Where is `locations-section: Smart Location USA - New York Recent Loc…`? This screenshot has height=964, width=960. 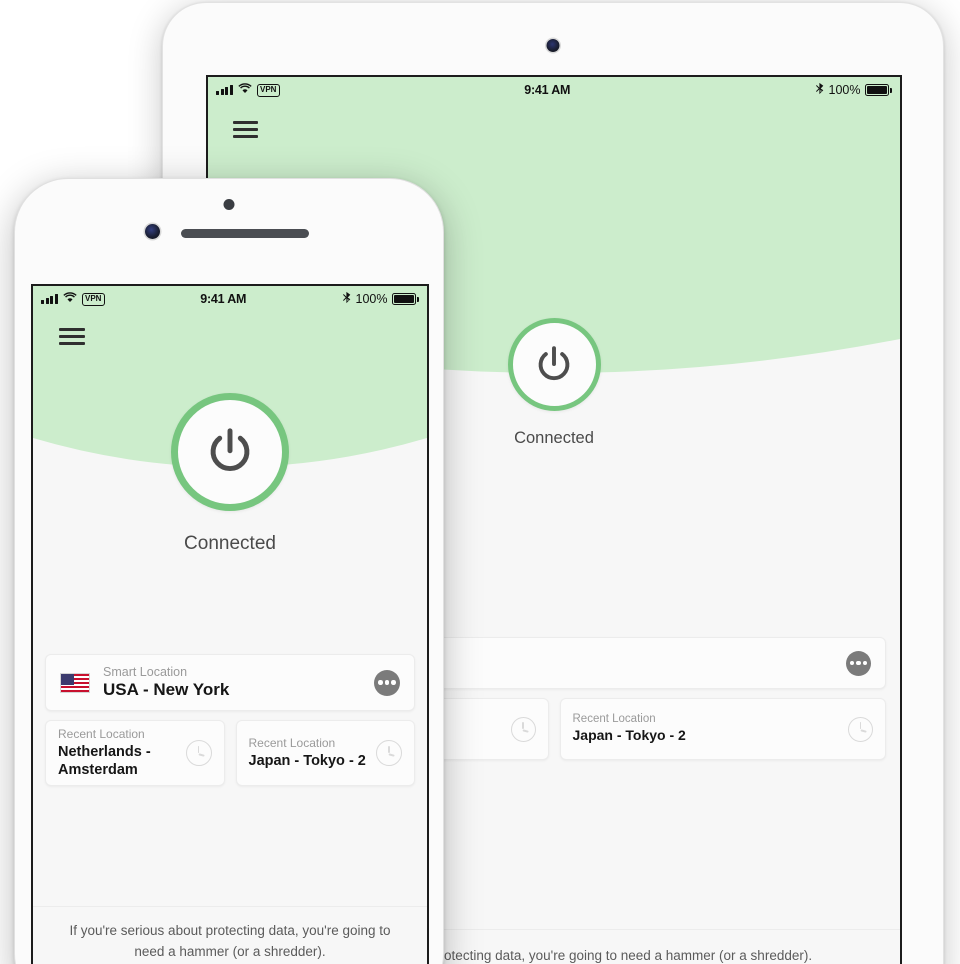
locations-section: Smart Location USA - New York Recent Loc… is located at coordinates (230, 720).